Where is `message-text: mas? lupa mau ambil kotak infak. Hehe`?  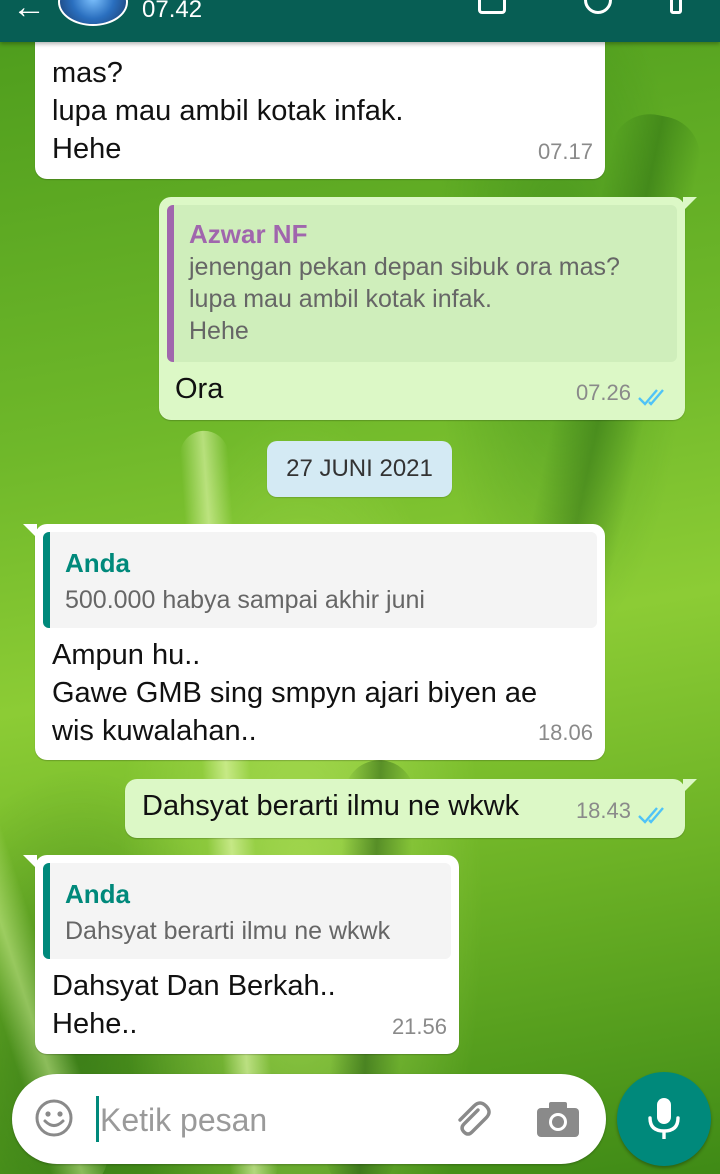 message-text: mas? lupa mau ambil kotak infak. Hehe is located at coordinates (228, 111).